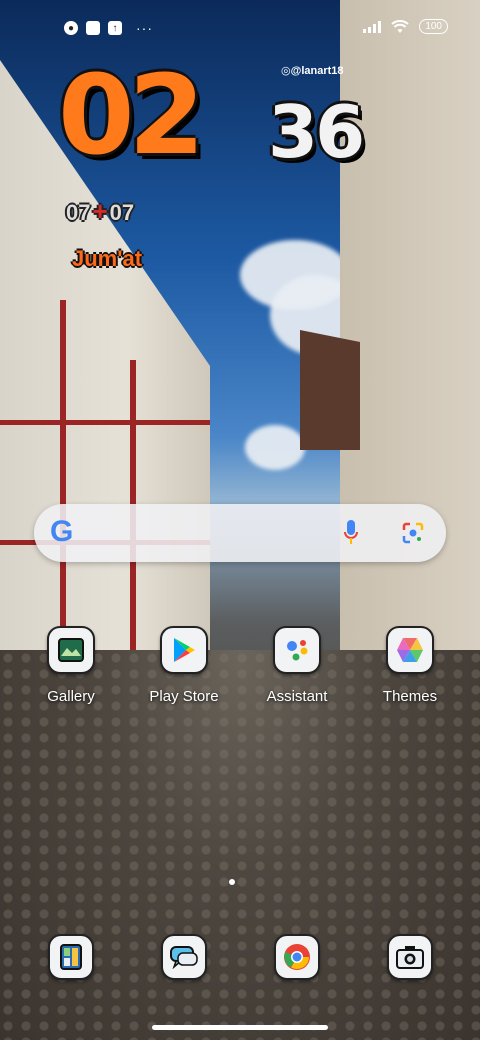  I want to click on app-themes: Themes, so click(410, 665).